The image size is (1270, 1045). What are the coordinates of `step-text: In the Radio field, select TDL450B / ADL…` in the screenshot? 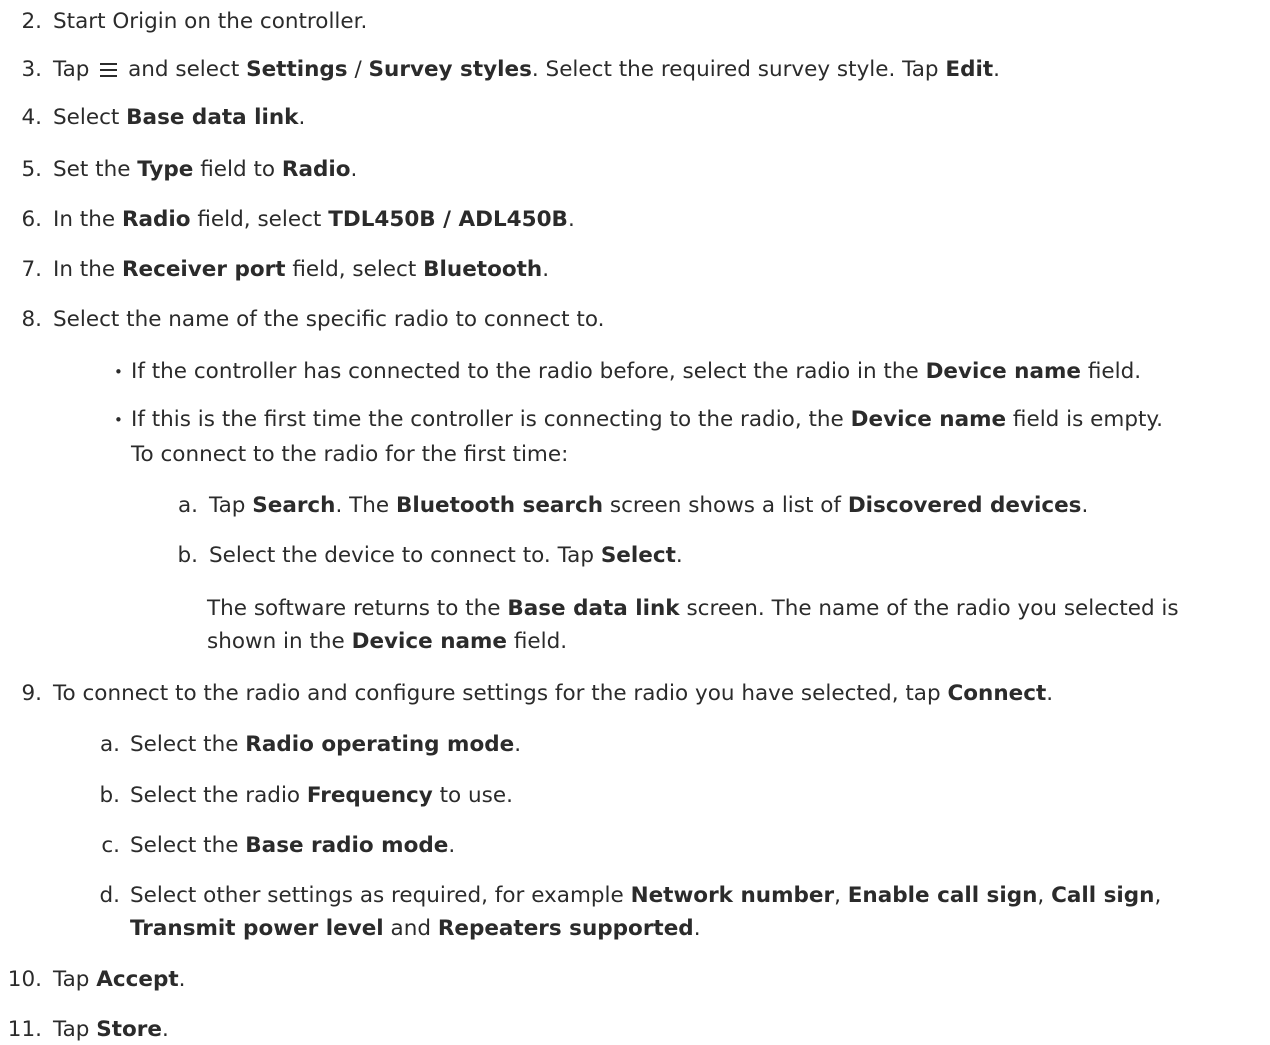 It's located at (314, 220).